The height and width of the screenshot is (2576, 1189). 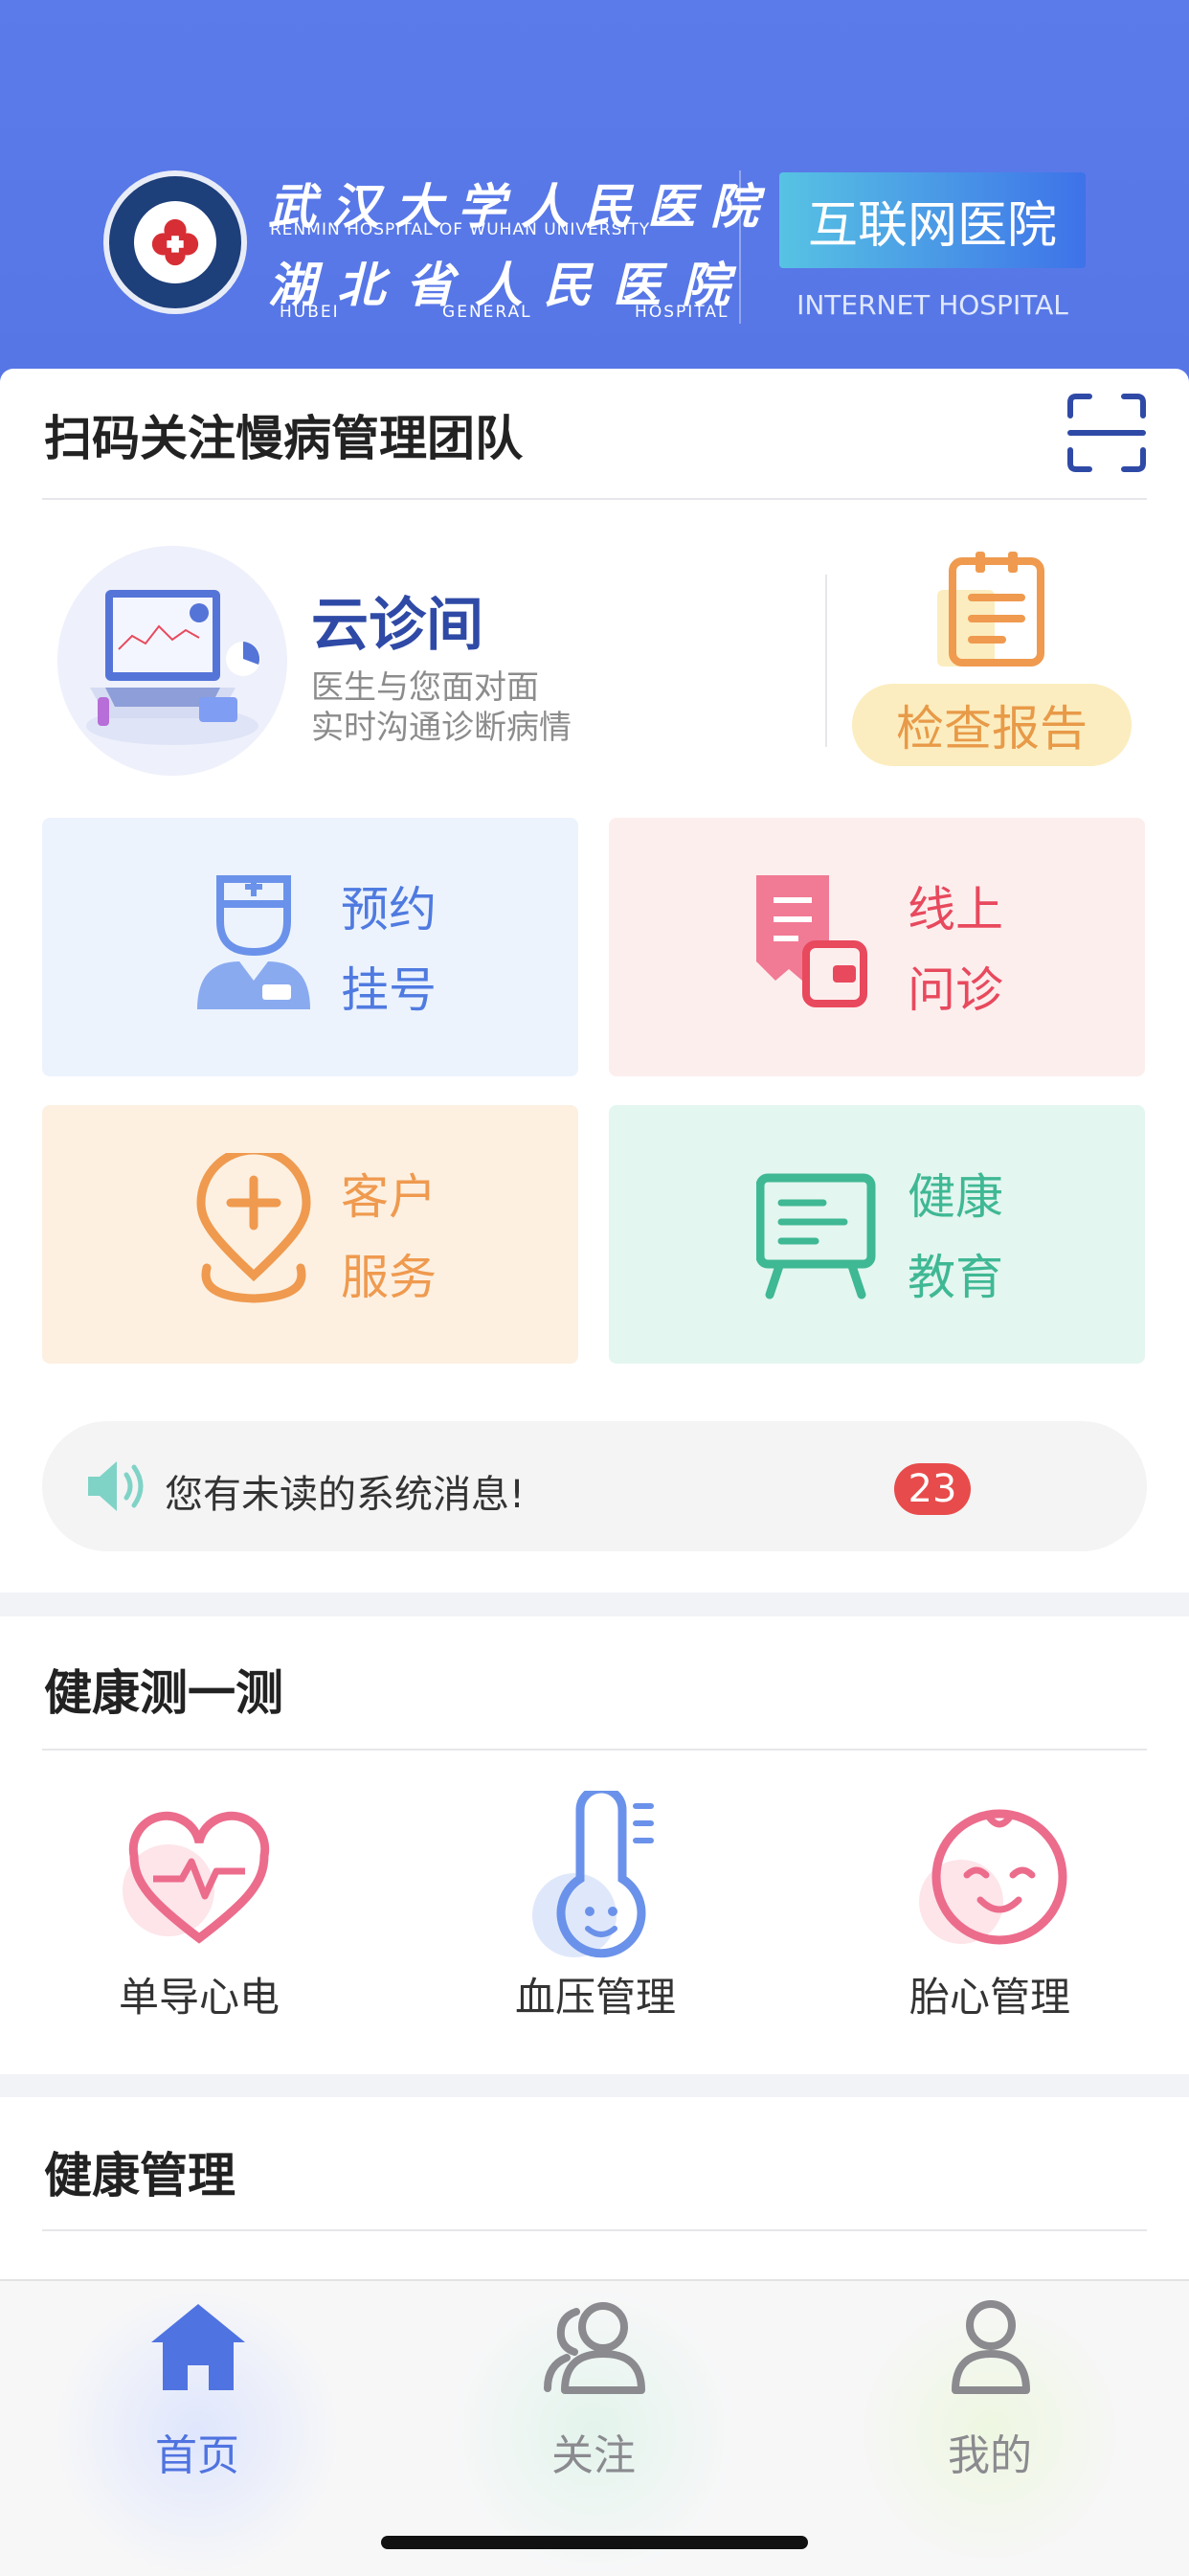 What do you see at coordinates (955, 910) in the screenshot?
I see `tile-online-consult-line1: 线上` at bounding box center [955, 910].